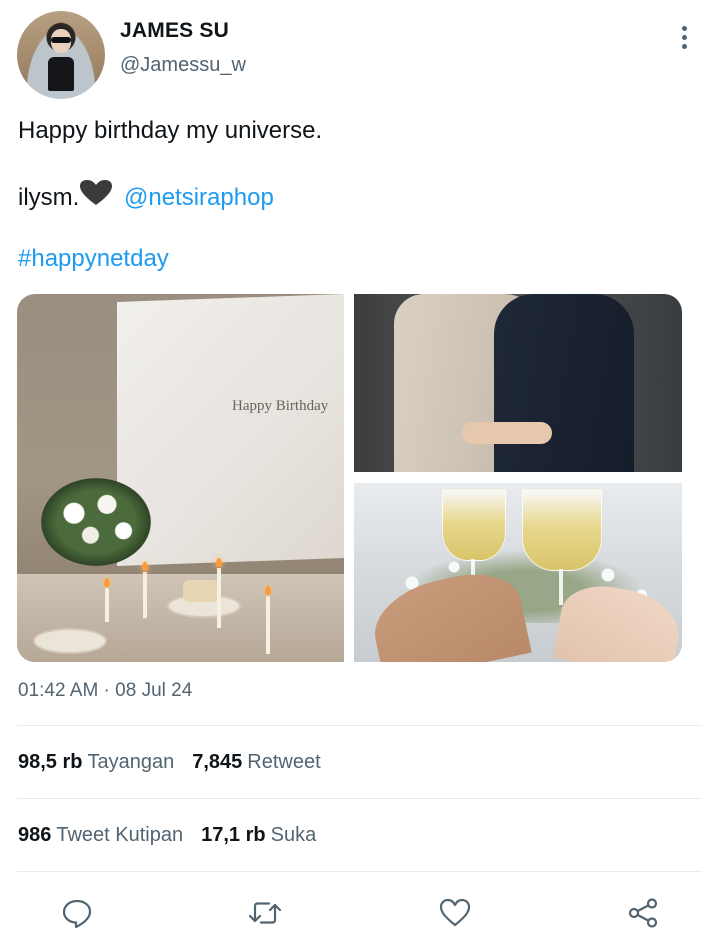 The width and height of the screenshot is (717, 948). Describe the element at coordinates (293, 835) in the screenshot. I see `likes-label: Suka` at that location.